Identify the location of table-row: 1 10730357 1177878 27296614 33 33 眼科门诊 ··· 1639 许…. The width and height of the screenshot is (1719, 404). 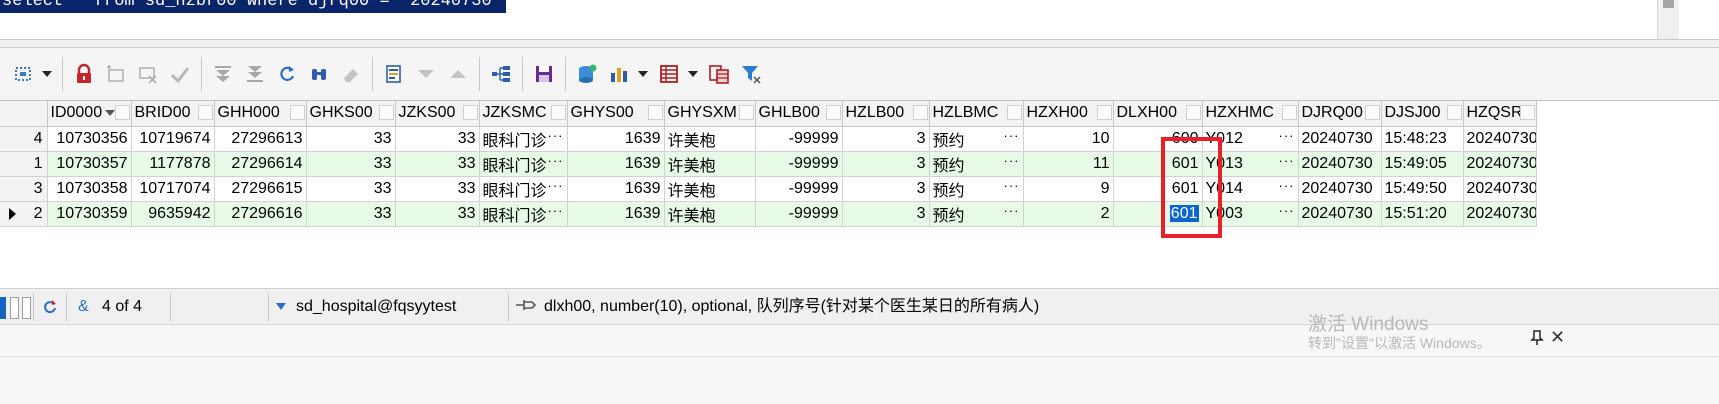
(768, 164).